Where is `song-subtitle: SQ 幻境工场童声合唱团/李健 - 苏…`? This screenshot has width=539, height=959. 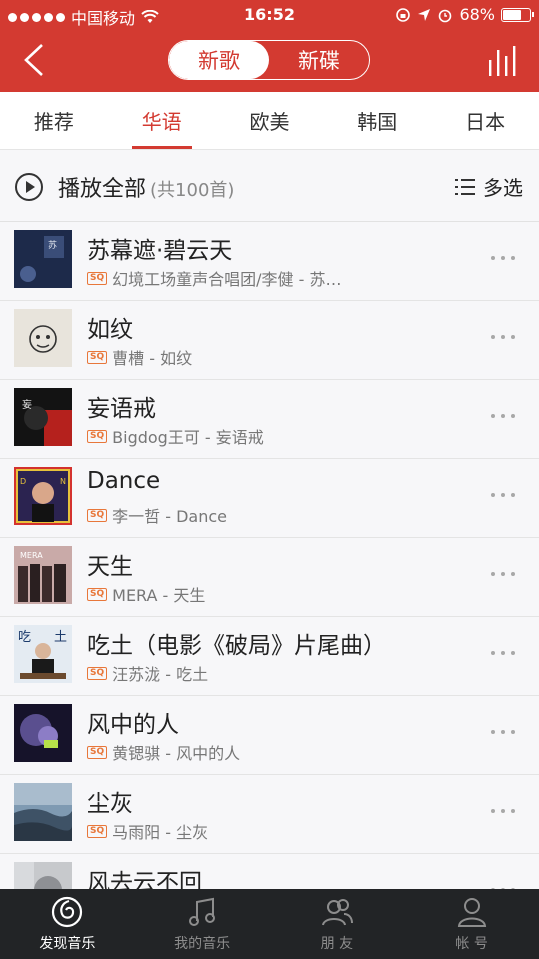 song-subtitle: SQ 幻境工场童声合唱团/李健 - 苏… is located at coordinates (214, 278).